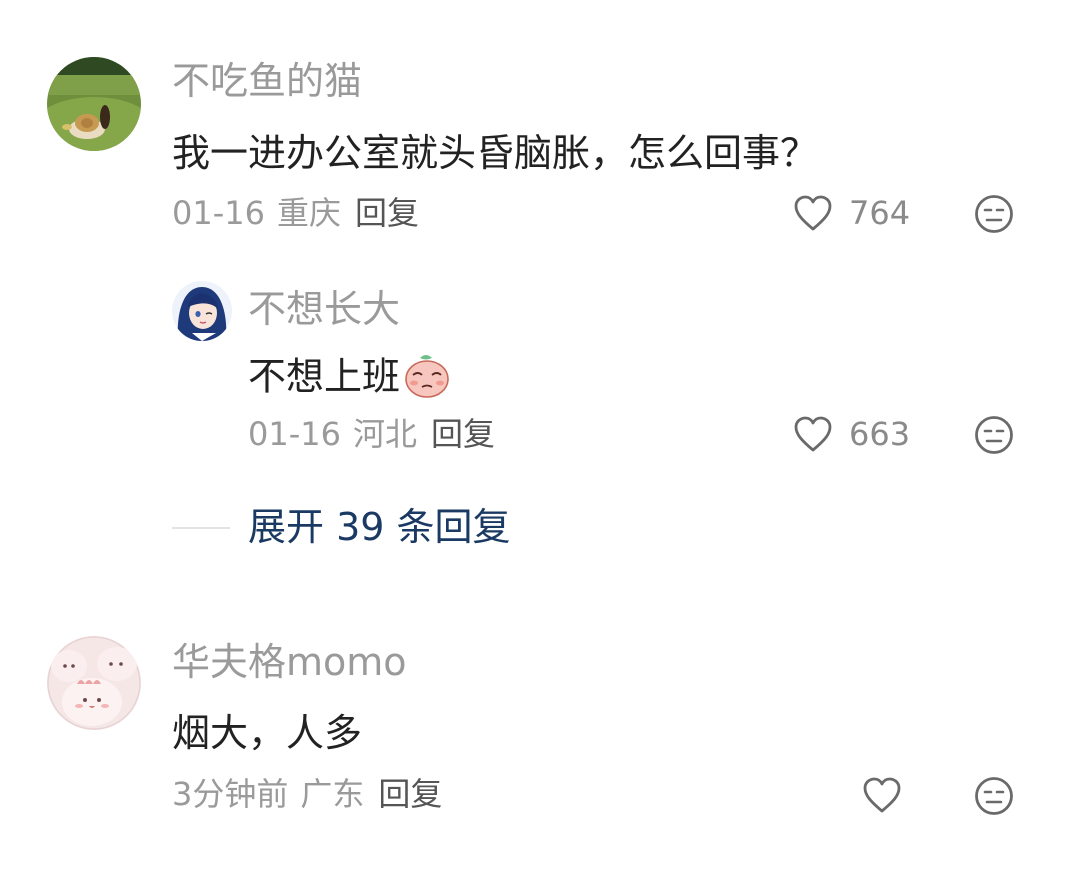  I want to click on comment-meta: 01-16 重庆 回复, so click(295, 213).